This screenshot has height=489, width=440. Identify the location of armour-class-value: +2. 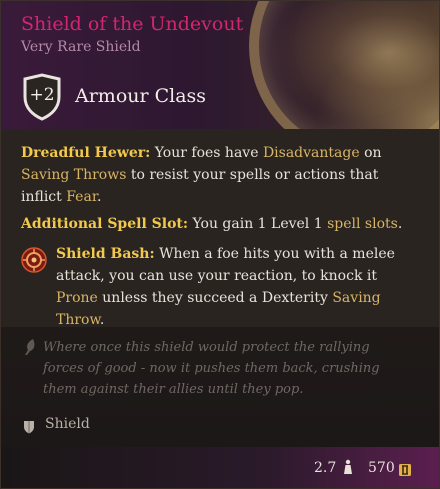
(42, 95).